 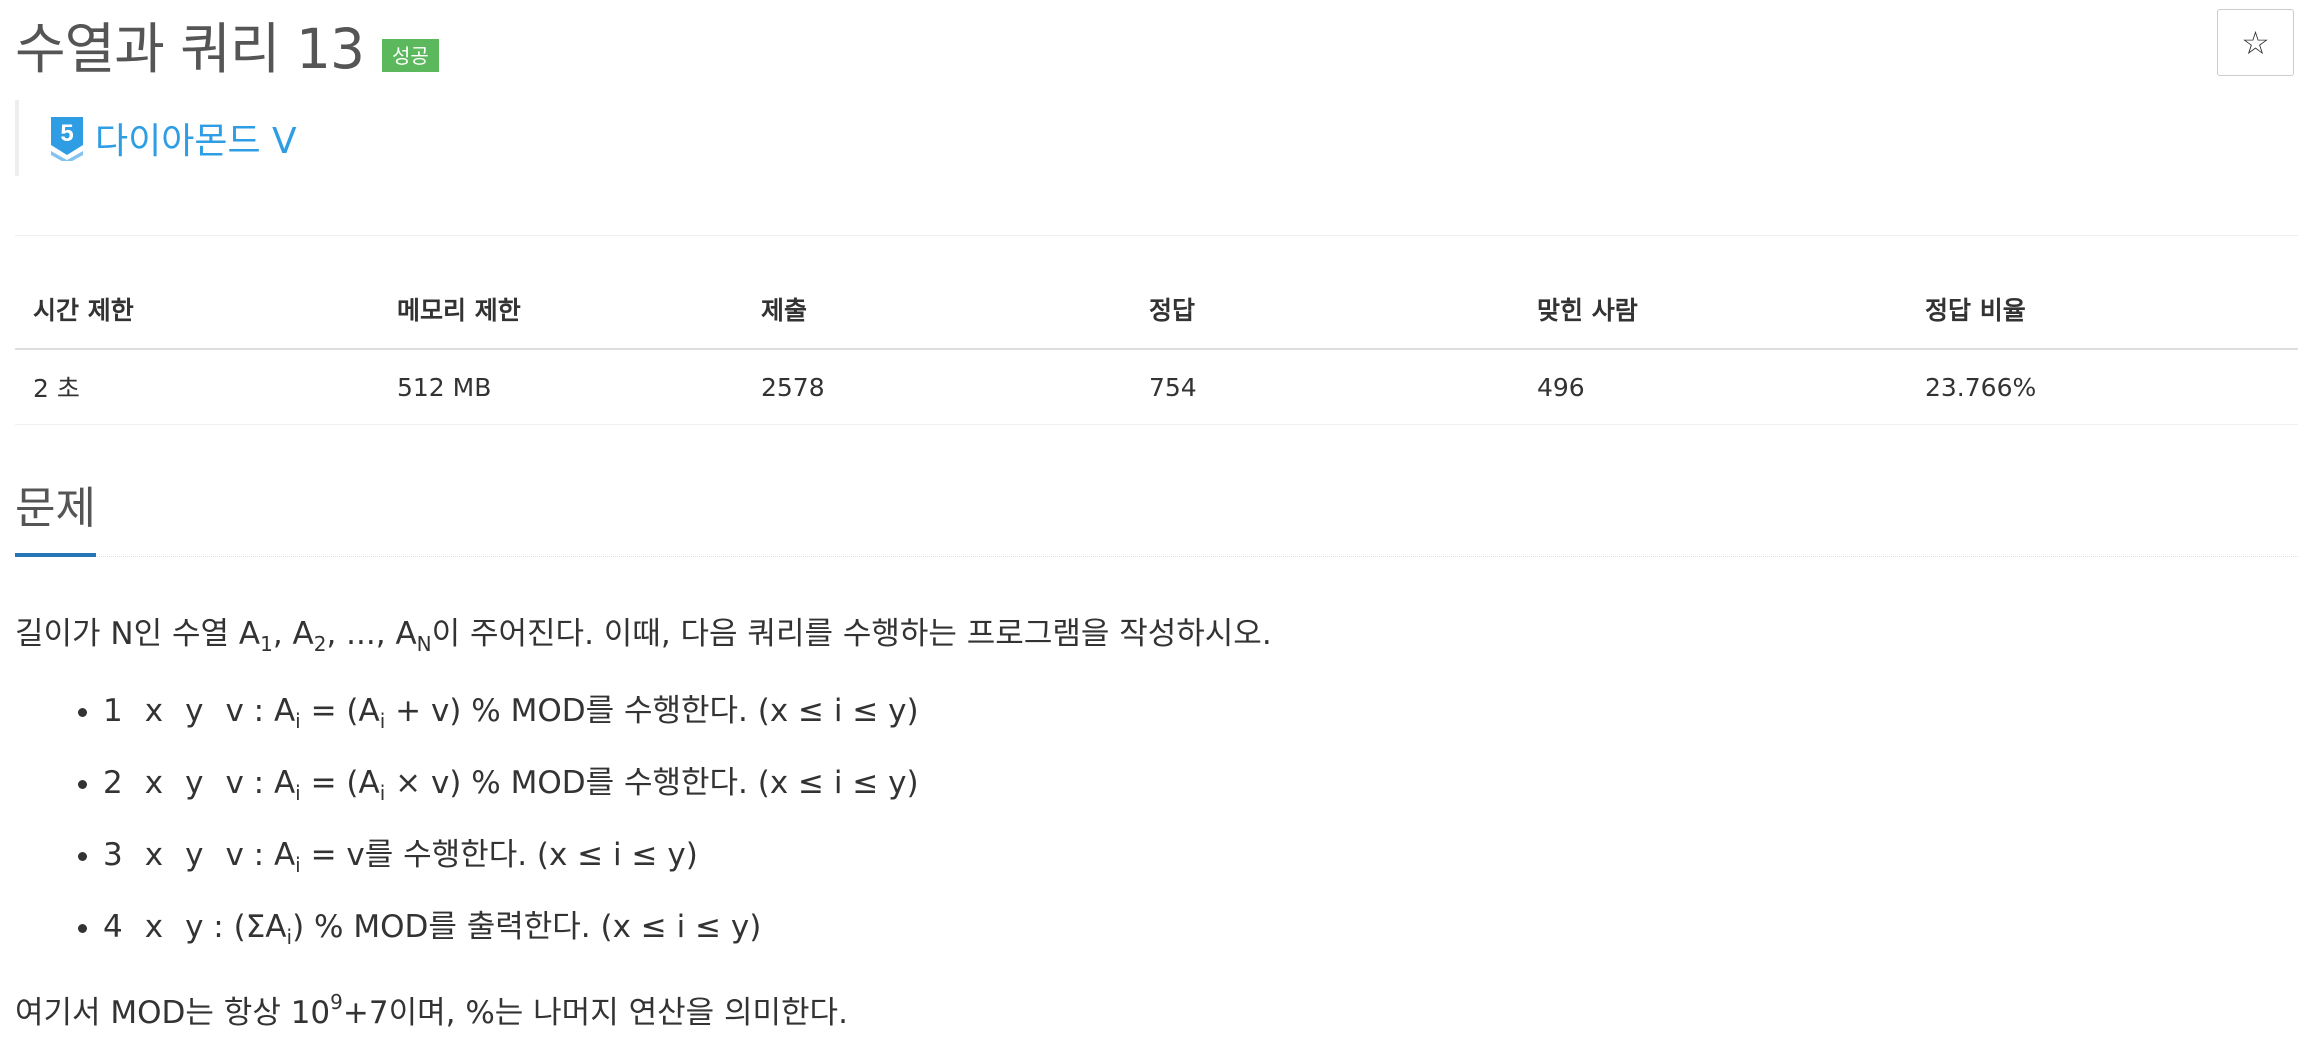 What do you see at coordinates (1713, 310) in the screenshot?
I see `header-solved-users: 맞힌 사람` at bounding box center [1713, 310].